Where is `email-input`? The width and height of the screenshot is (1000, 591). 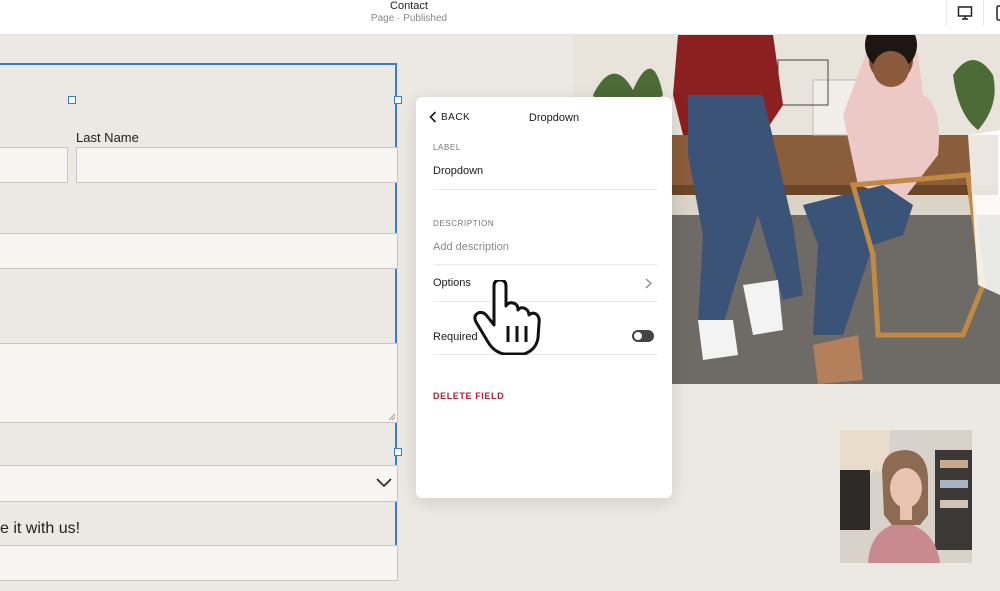
email-input is located at coordinates (199, 251).